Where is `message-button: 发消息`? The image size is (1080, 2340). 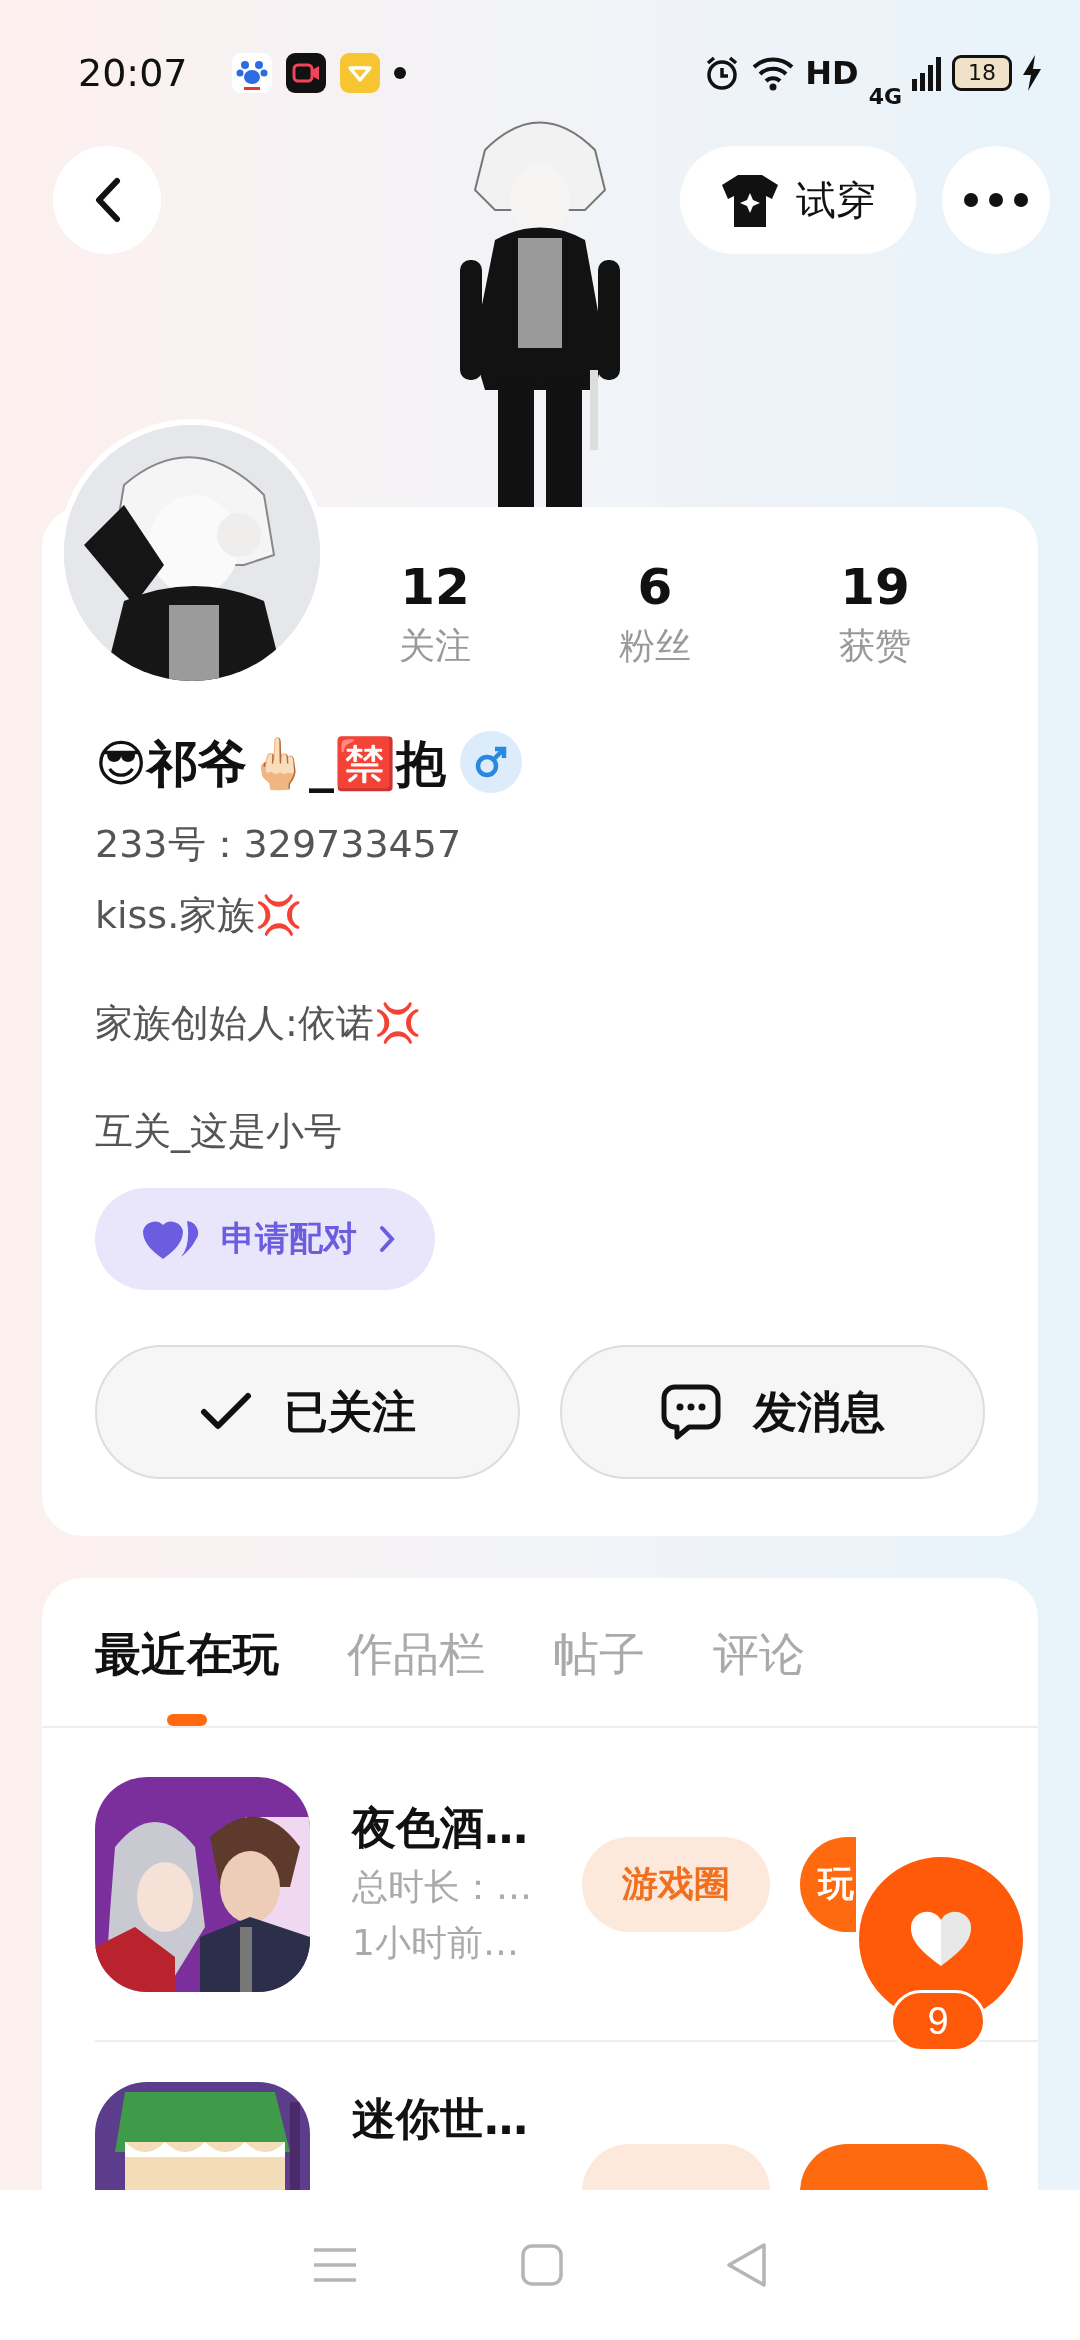 message-button: 发消息 is located at coordinates (772, 1412).